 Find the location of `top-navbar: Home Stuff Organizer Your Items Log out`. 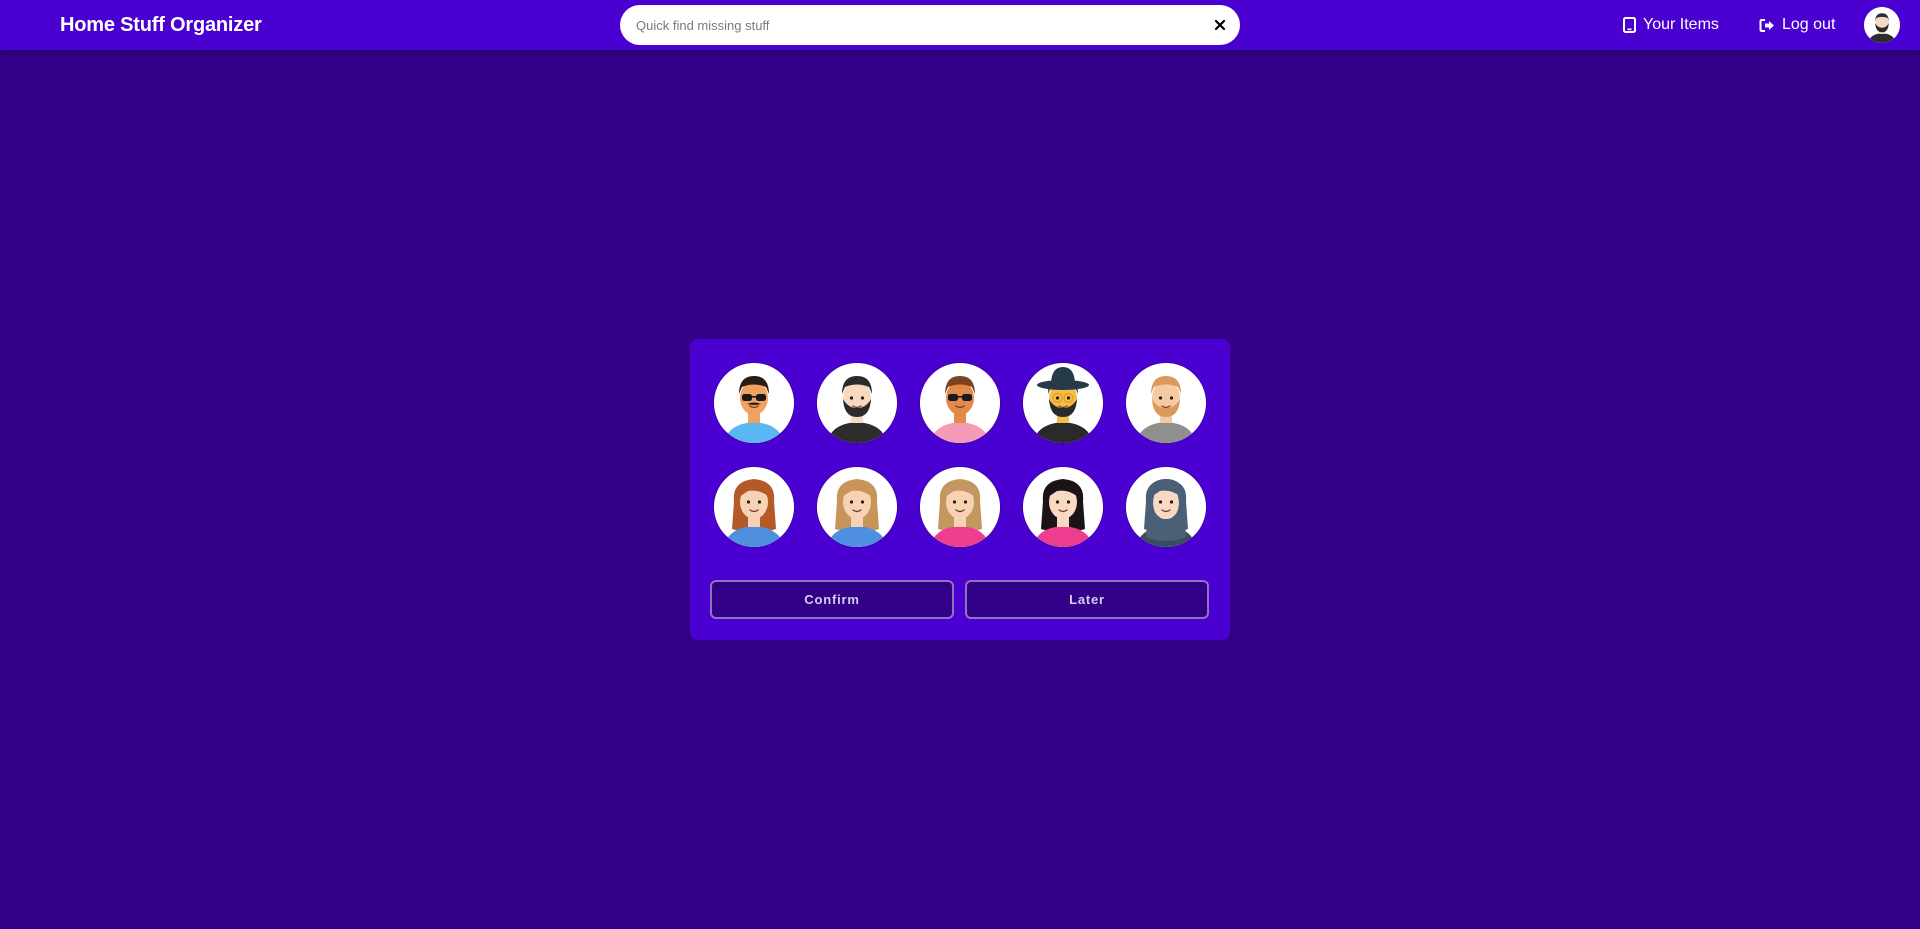

top-navbar: Home Stuff Organizer Your Items Log out is located at coordinates (960, 25).